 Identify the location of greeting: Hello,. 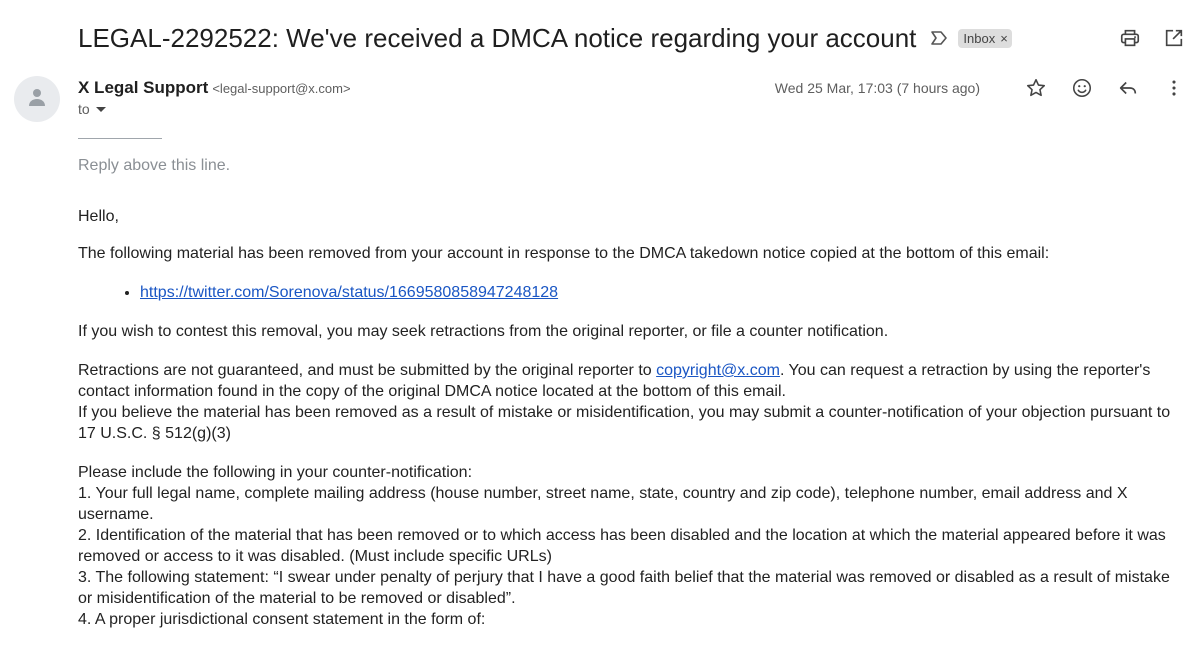
(98, 216).